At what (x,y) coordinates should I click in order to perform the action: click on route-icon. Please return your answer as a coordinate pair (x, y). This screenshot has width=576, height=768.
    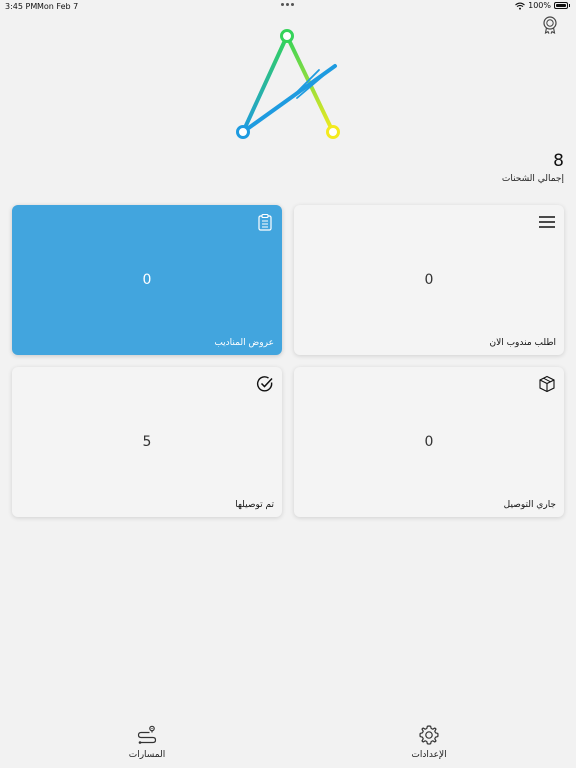
    Looking at the image, I should click on (147, 734).